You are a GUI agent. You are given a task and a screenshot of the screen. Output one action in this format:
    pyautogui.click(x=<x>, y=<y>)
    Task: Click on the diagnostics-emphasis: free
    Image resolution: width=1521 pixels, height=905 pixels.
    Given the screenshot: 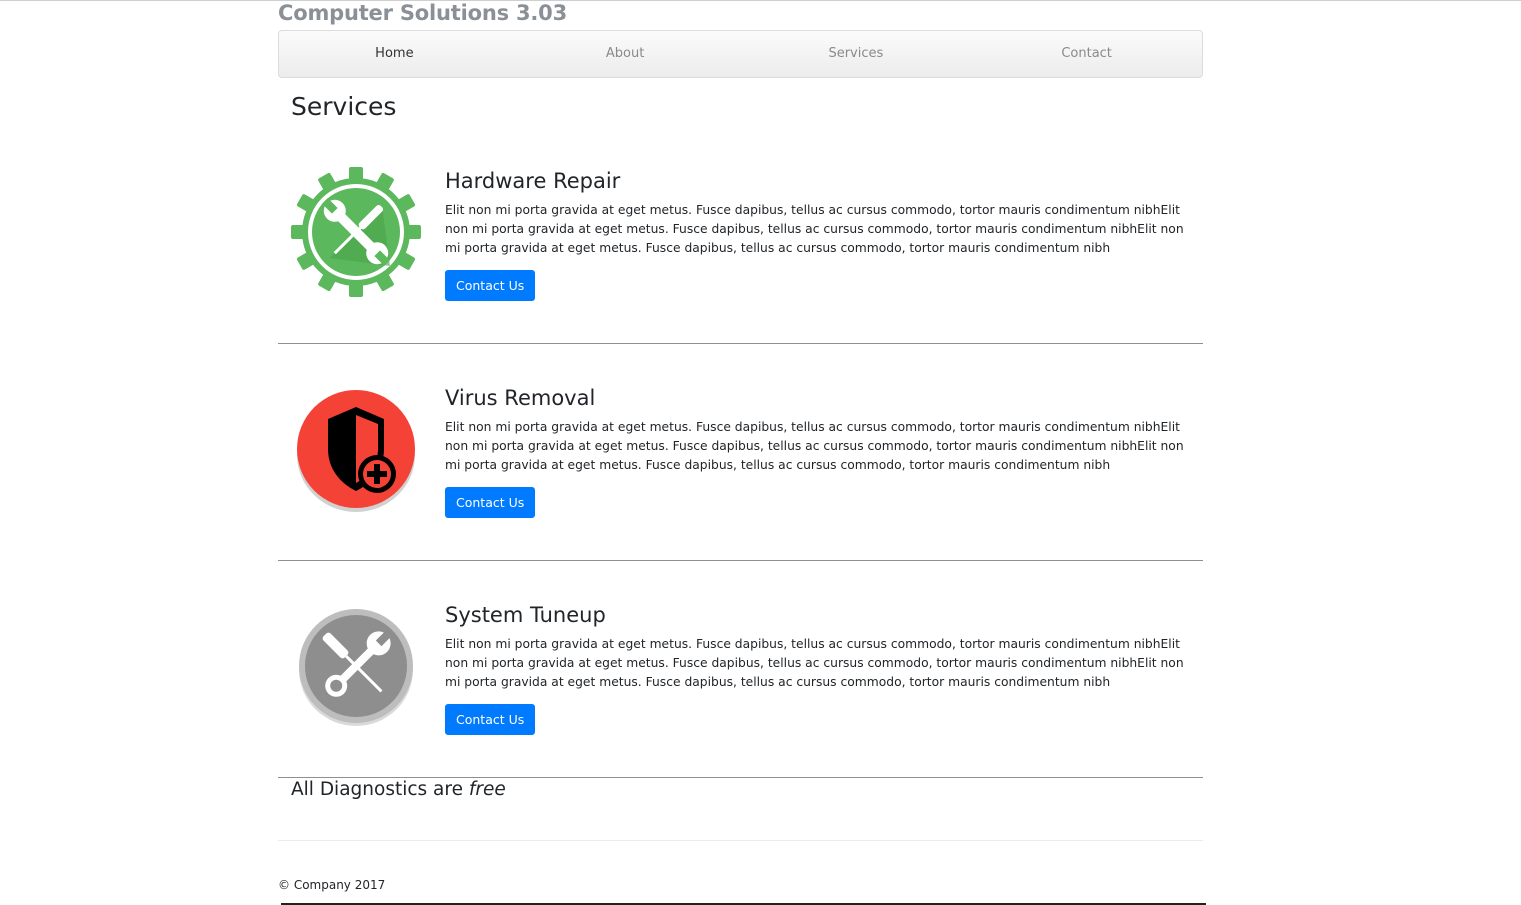 What is the action you would take?
    pyautogui.click(x=487, y=789)
    